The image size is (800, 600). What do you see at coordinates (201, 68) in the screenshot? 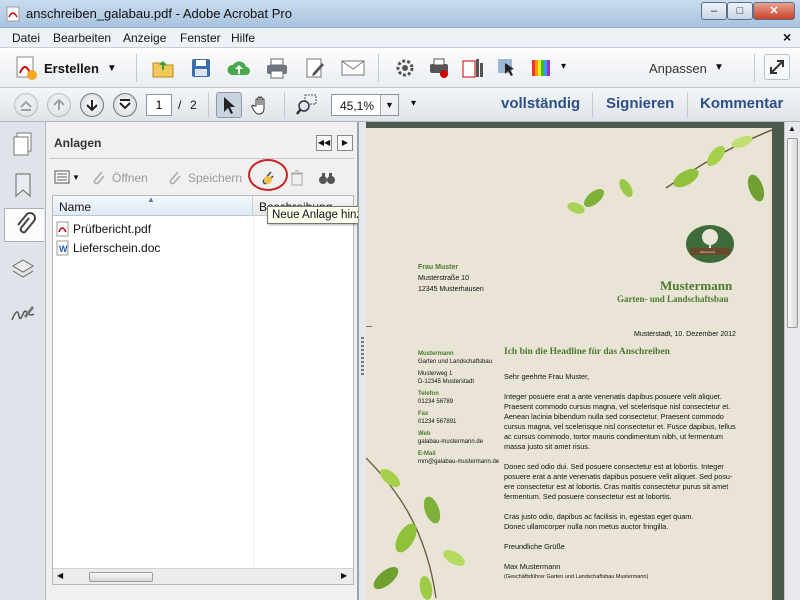
I see `save-disk-icon` at bounding box center [201, 68].